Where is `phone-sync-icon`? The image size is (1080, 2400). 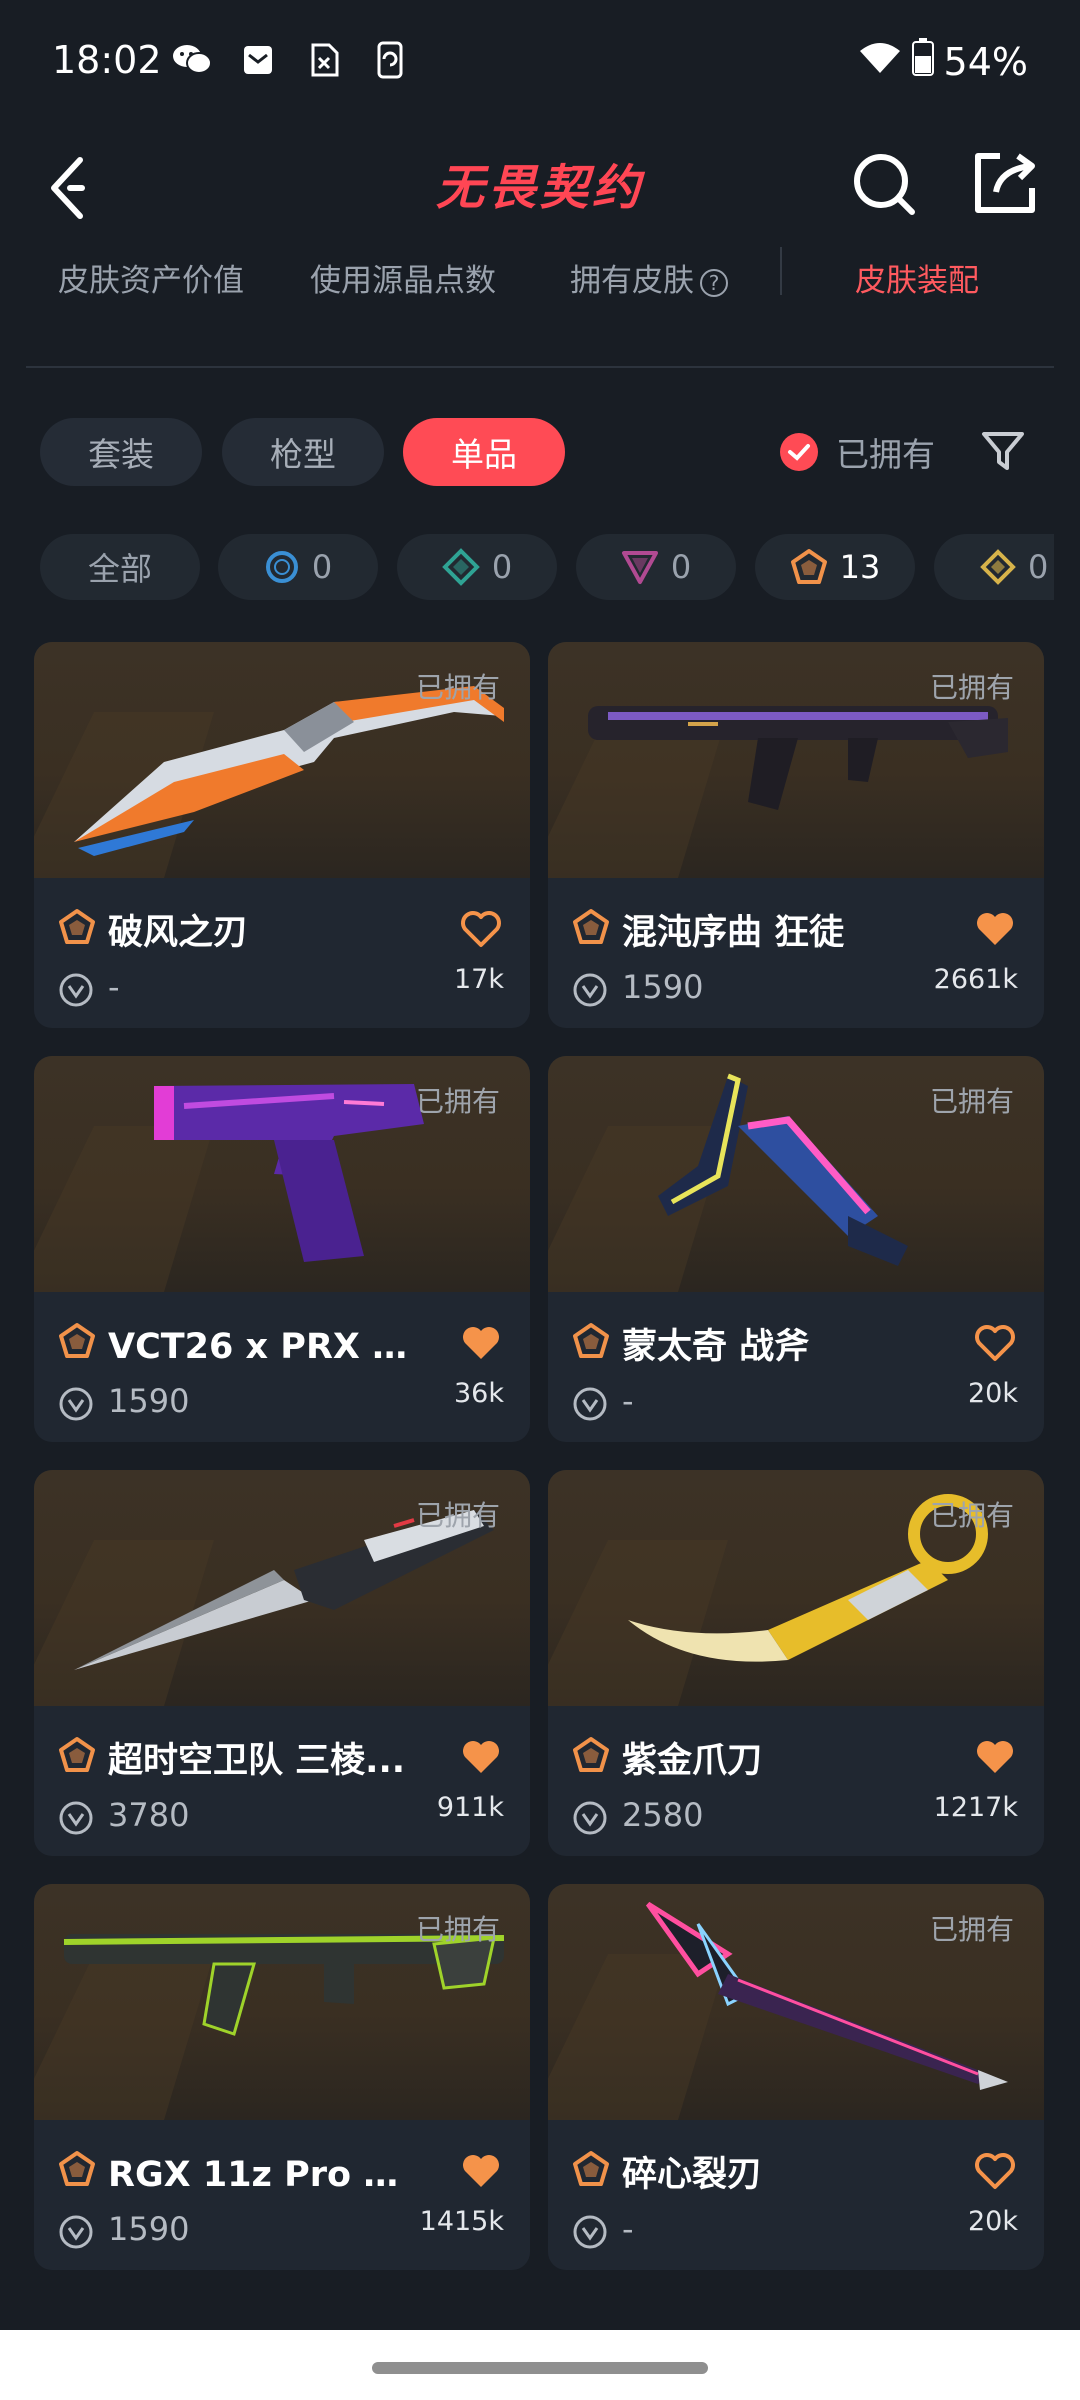 phone-sync-icon is located at coordinates (390, 60).